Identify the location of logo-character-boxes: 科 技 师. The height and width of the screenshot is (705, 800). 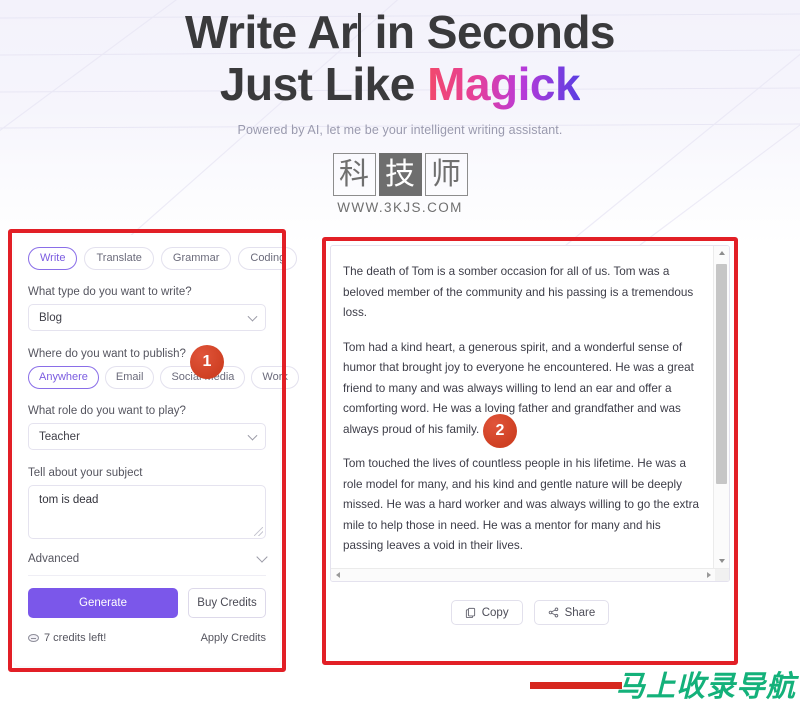
(400, 175).